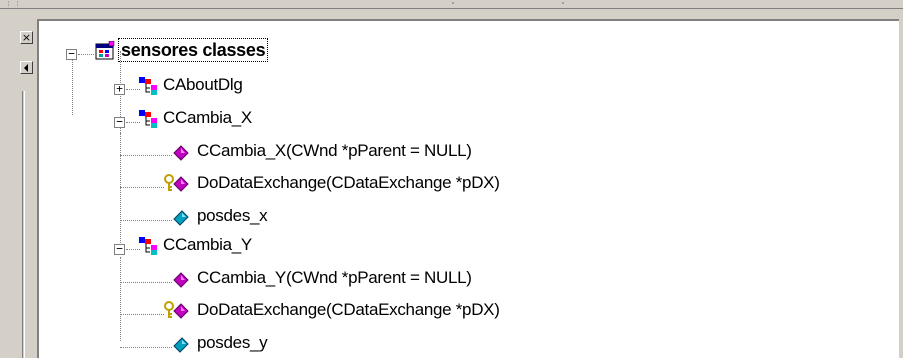 The height and width of the screenshot is (358, 903). Describe the element at coordinates (232, 216) in the screenshot. I see `tree-member-label: posdes_x` at that location.